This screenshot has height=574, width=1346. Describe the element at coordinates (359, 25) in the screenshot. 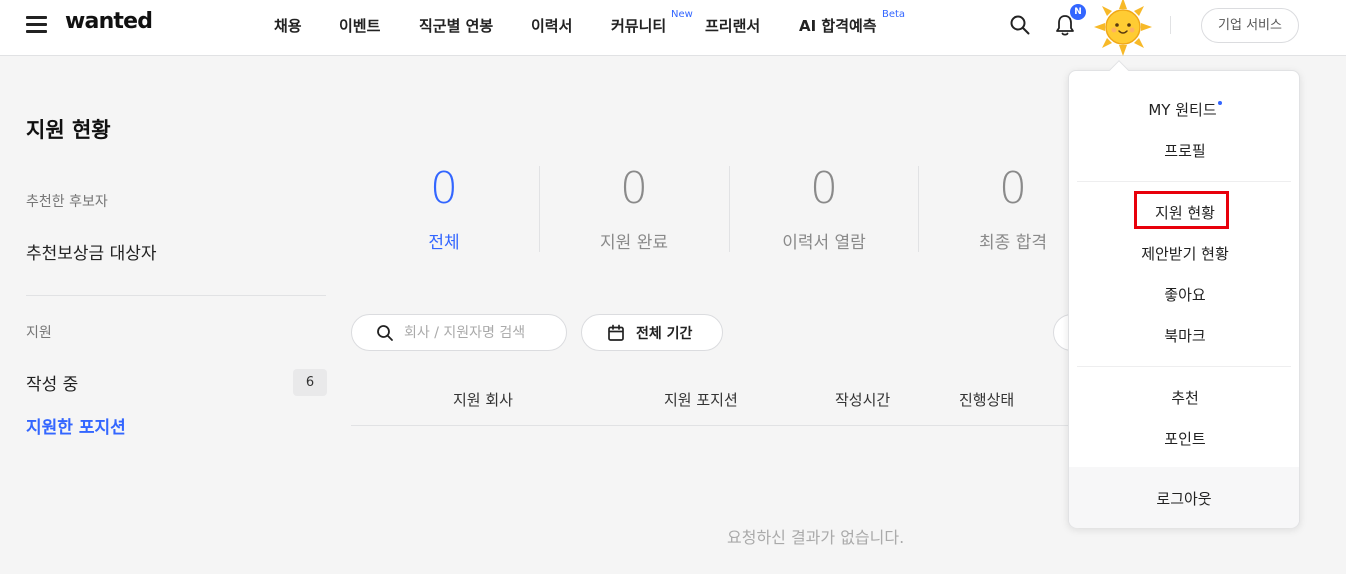

I see `nav-item-events: 이벤트` at that location.